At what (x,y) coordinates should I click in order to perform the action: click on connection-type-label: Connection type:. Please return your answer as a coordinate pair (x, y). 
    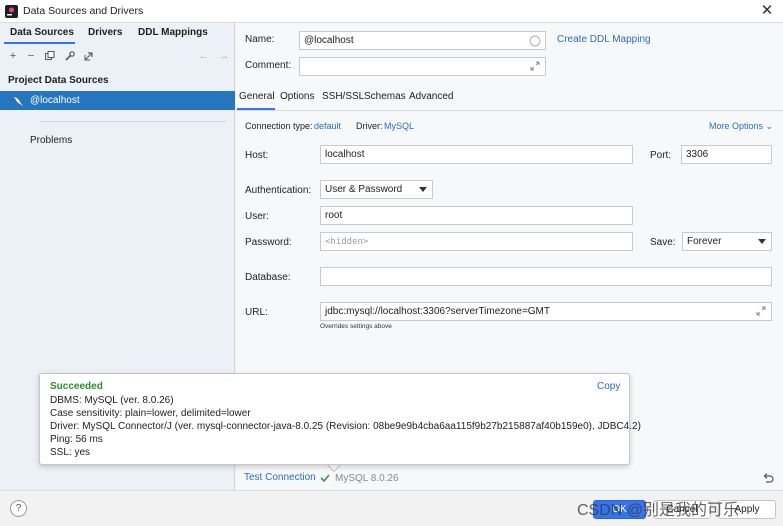
    Looking at the image, I should click on (279, 126).